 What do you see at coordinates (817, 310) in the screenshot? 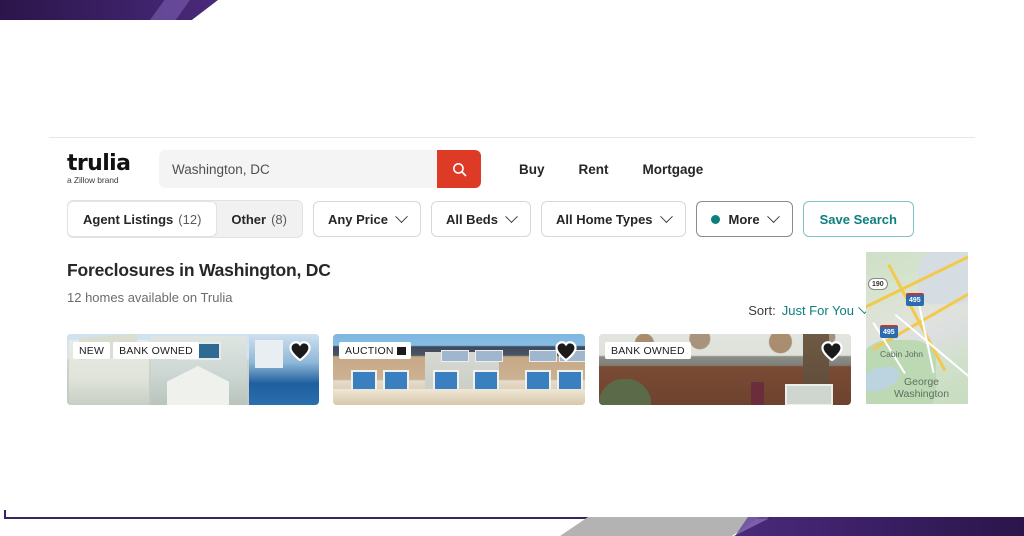
I see `sort-value: Just For You` at bounding box center [817, 310].